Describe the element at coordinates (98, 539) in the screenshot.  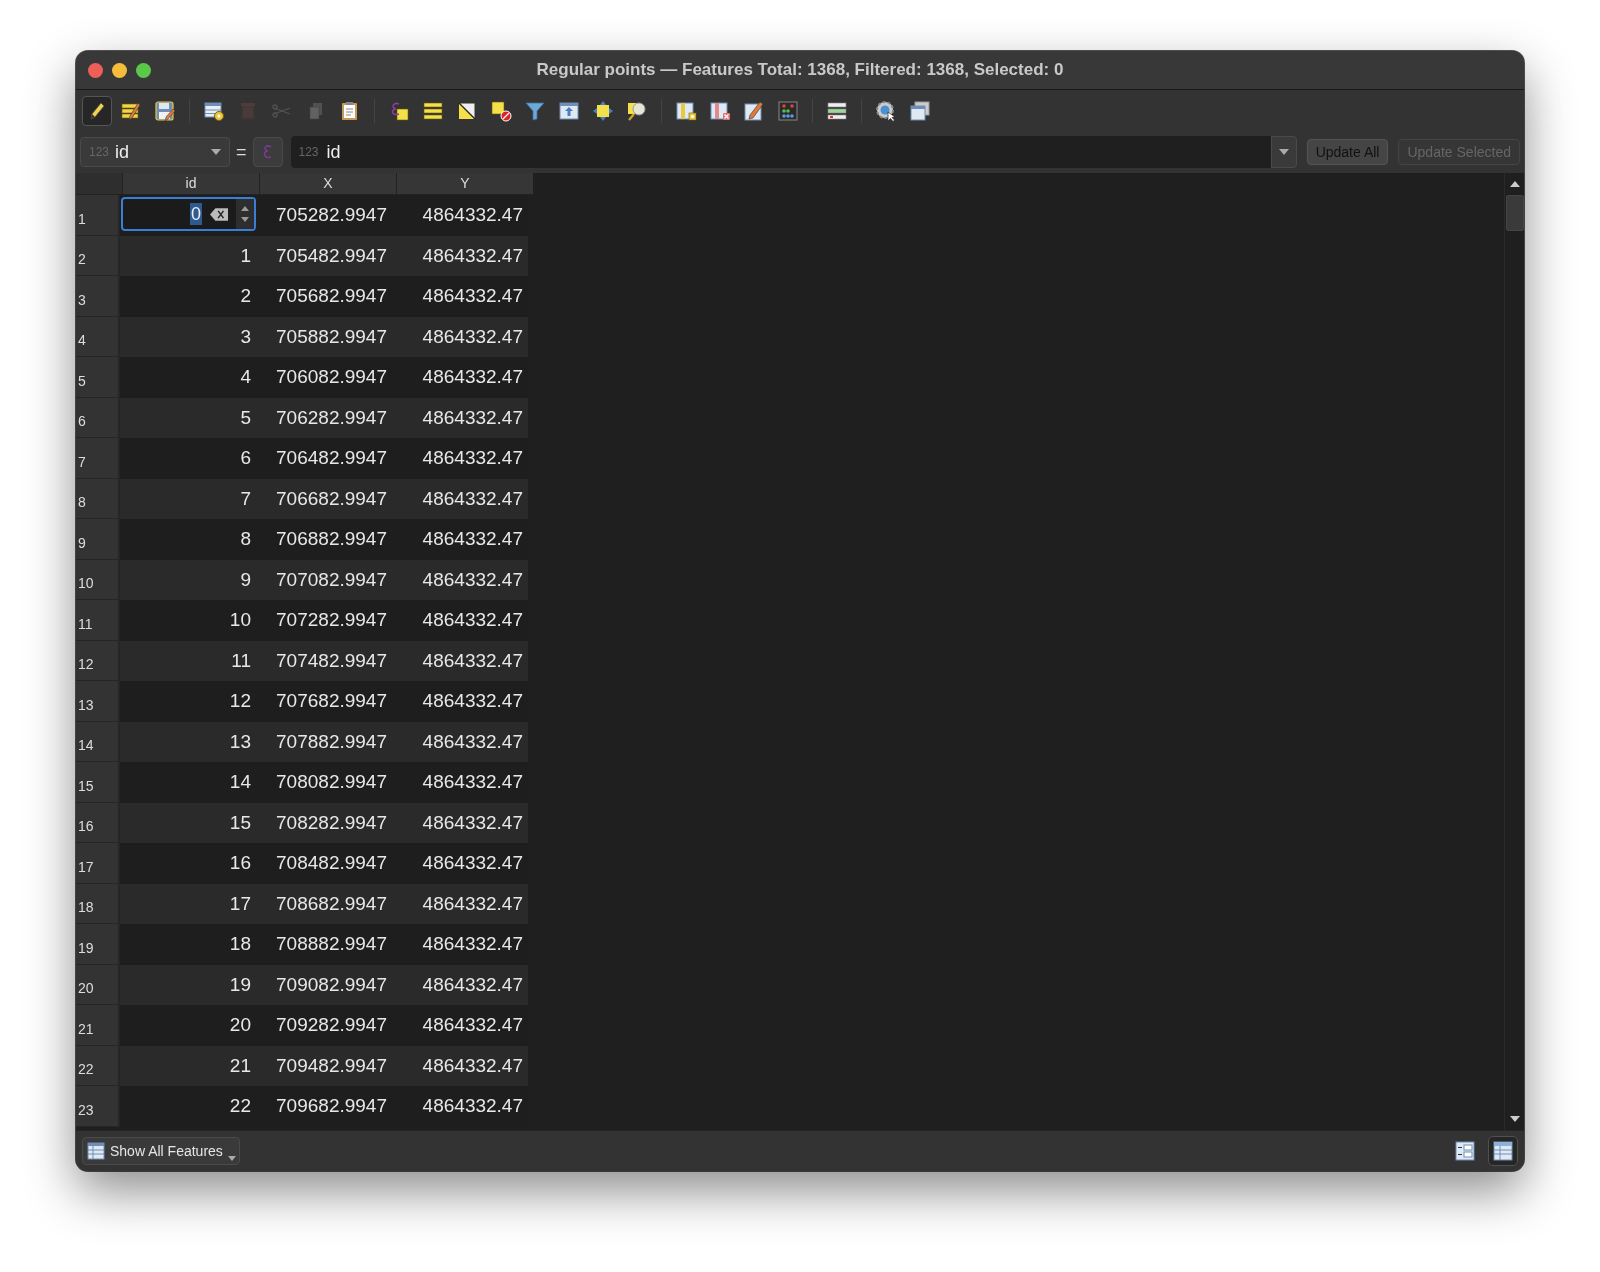
I see `row-header: 9` at that location.